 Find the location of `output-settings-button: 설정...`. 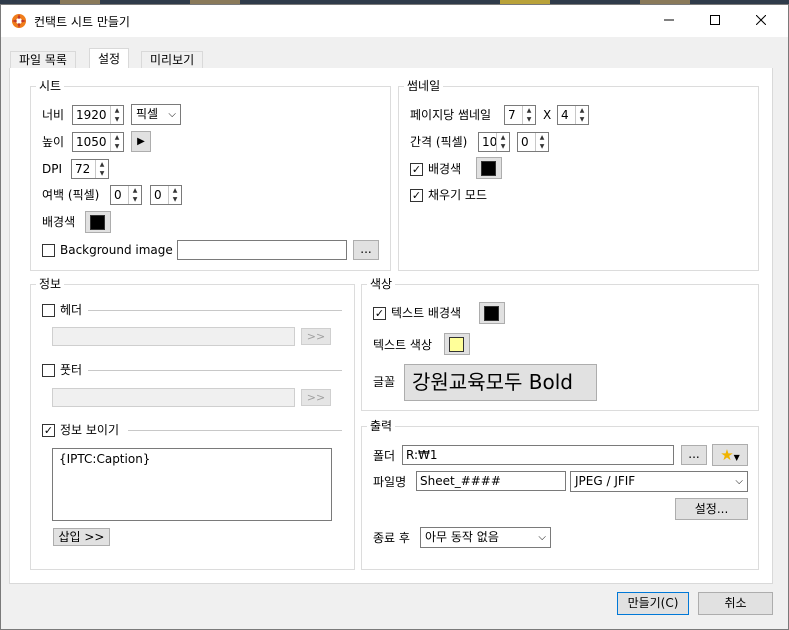

output-settings-button: 설정... is located at coordinates (711, 509).